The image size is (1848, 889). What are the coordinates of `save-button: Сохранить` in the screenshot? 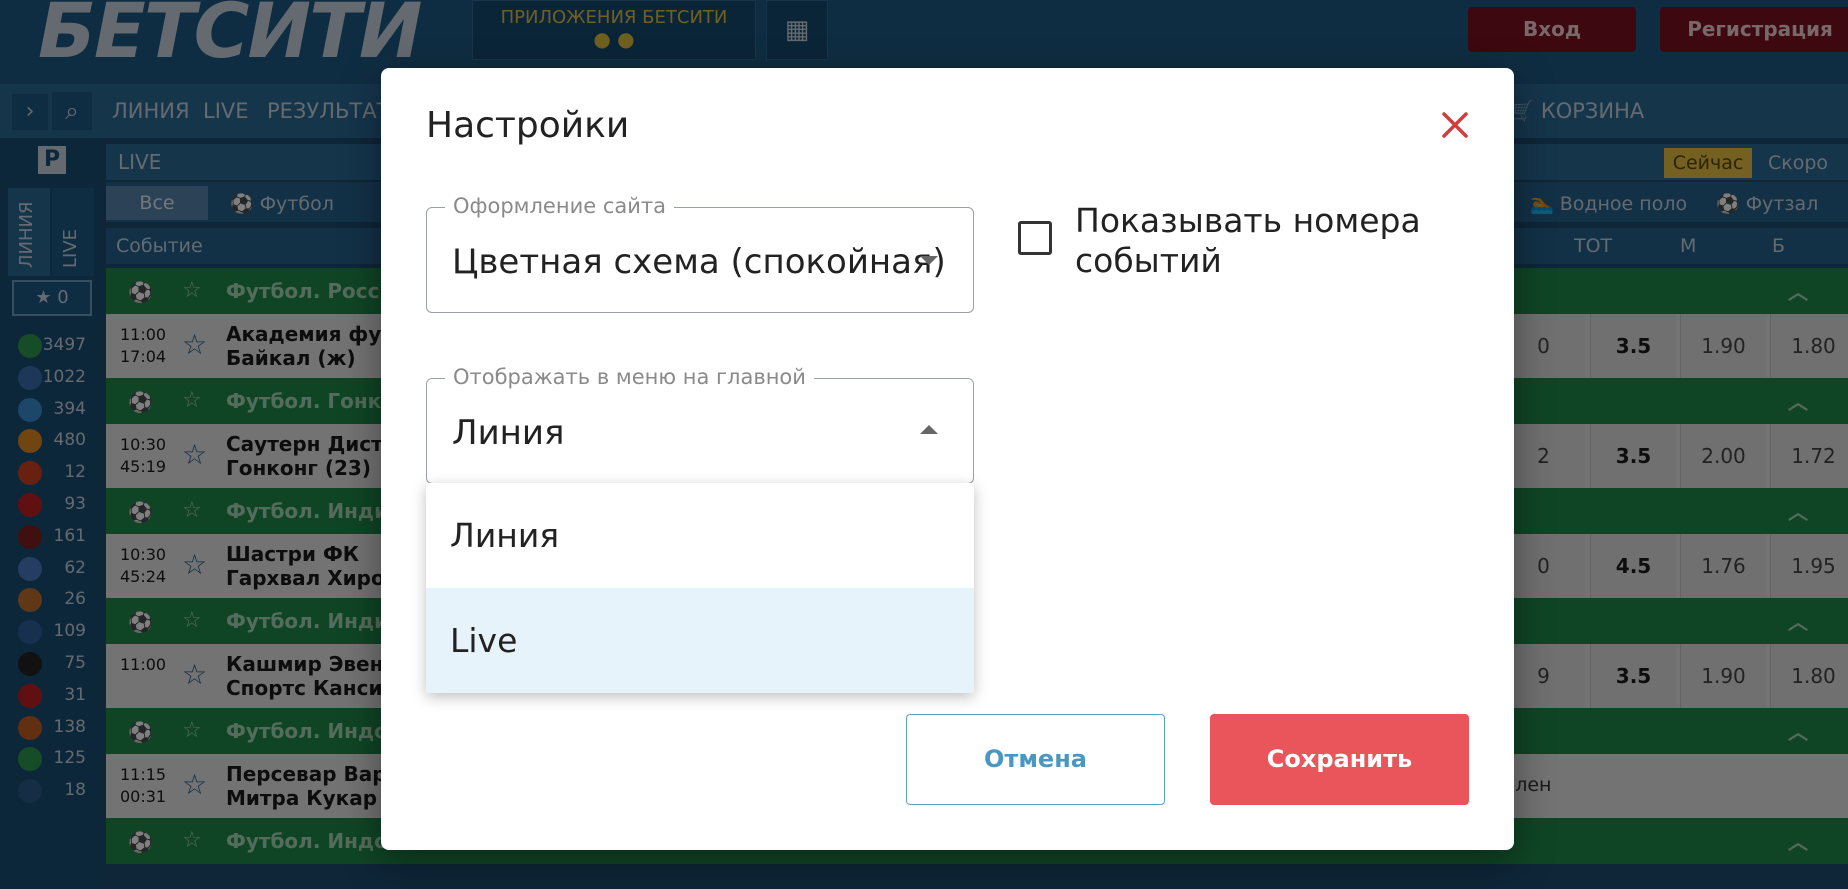 It's located at (1339, 759).